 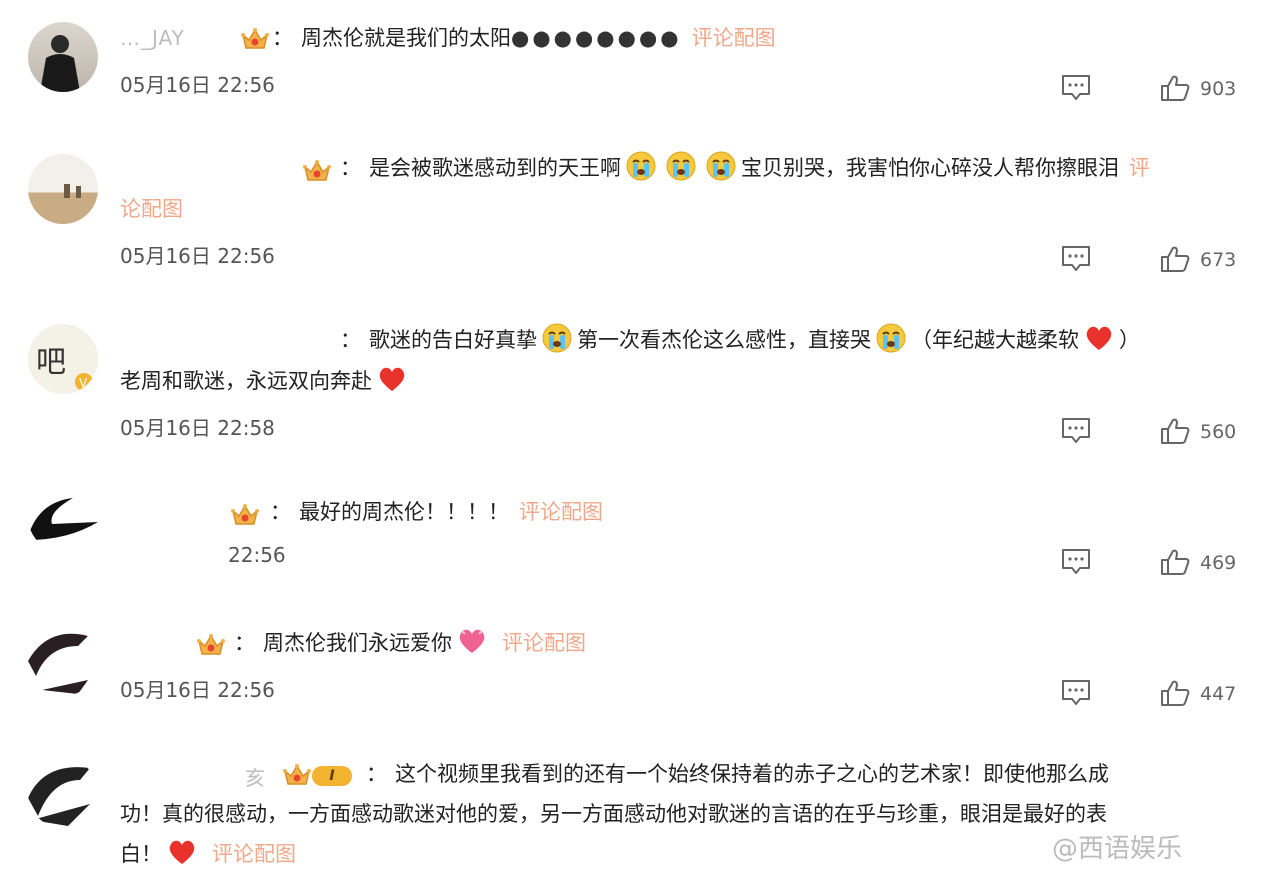 What do you see at coordinates (255, 776) in the screenshot?
I see `username: 亥` at bounding box center [255, 776].